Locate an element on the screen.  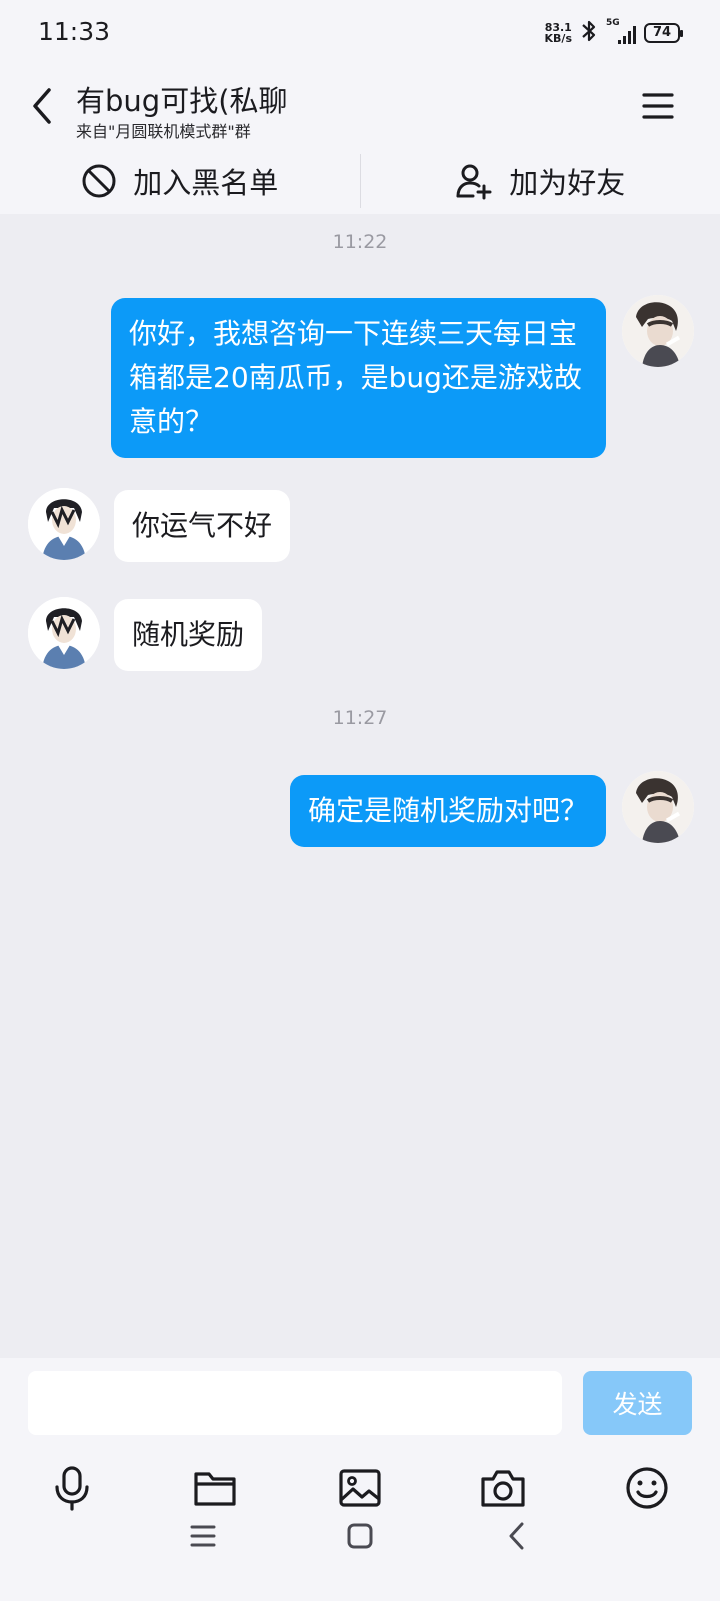
status-indicators: 83.1 KB/s 5G 74 is located at coordinates (614, 33).